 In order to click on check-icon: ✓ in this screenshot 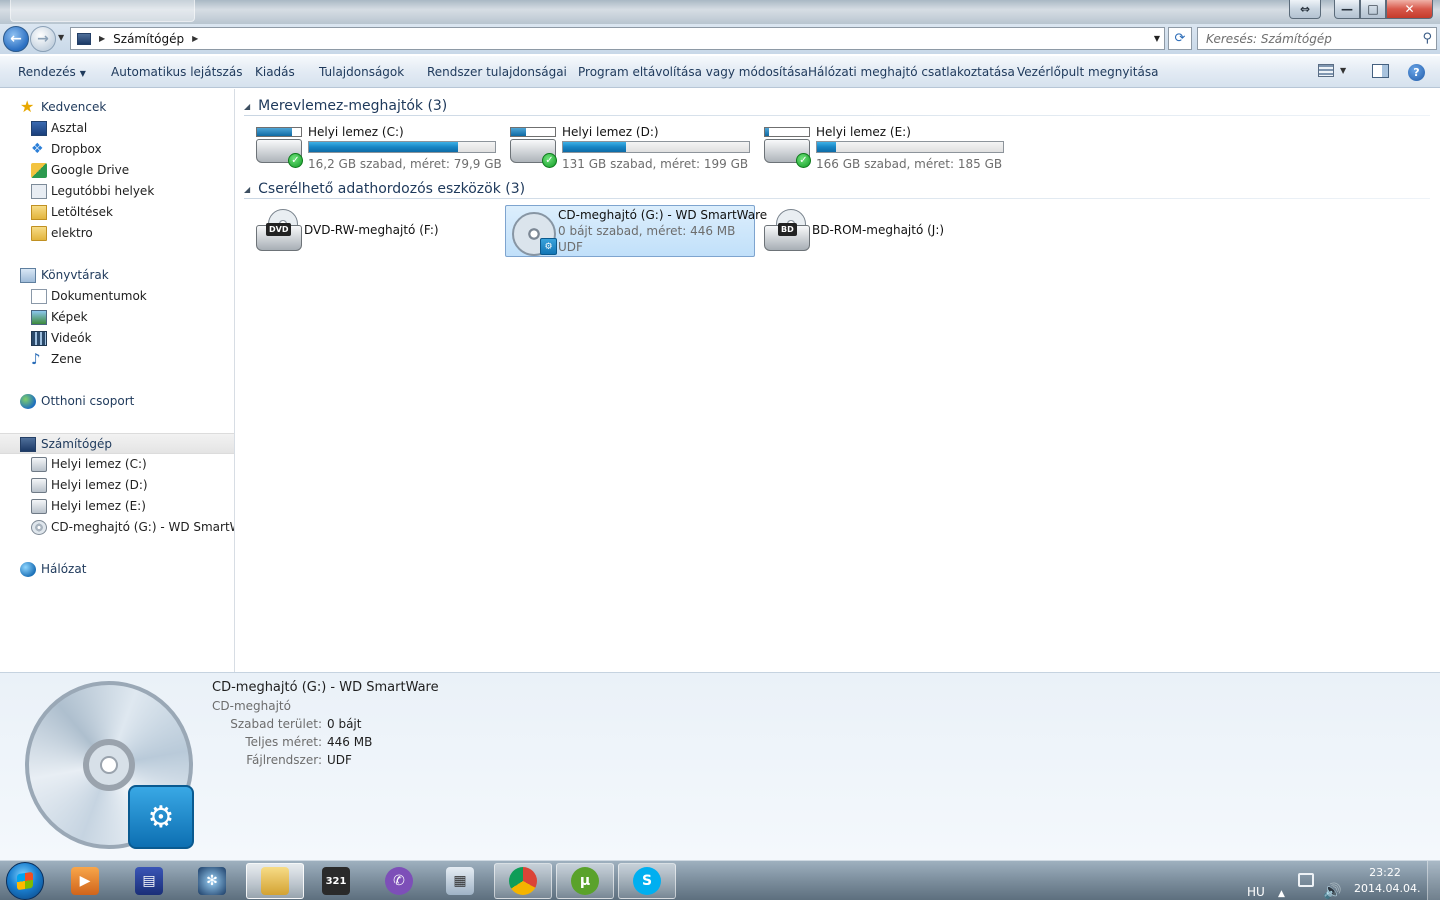, I will do `click(295, 160)`.